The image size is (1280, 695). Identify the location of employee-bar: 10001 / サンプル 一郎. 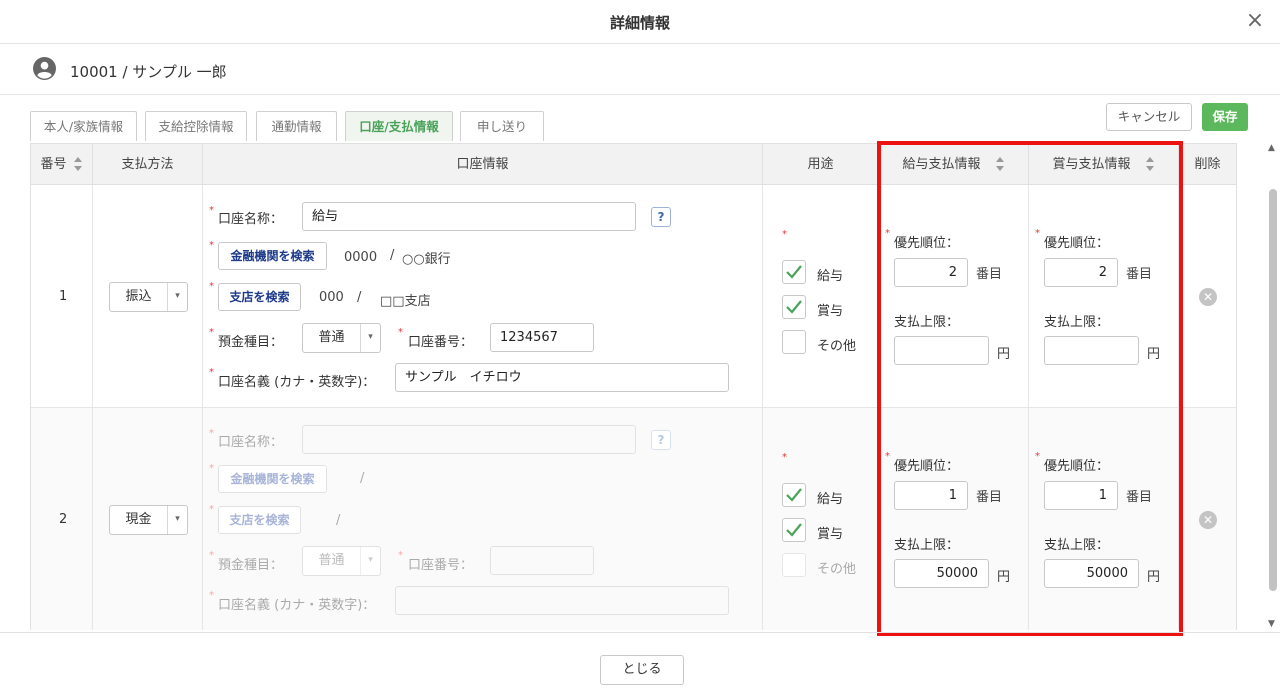
(640, 69).